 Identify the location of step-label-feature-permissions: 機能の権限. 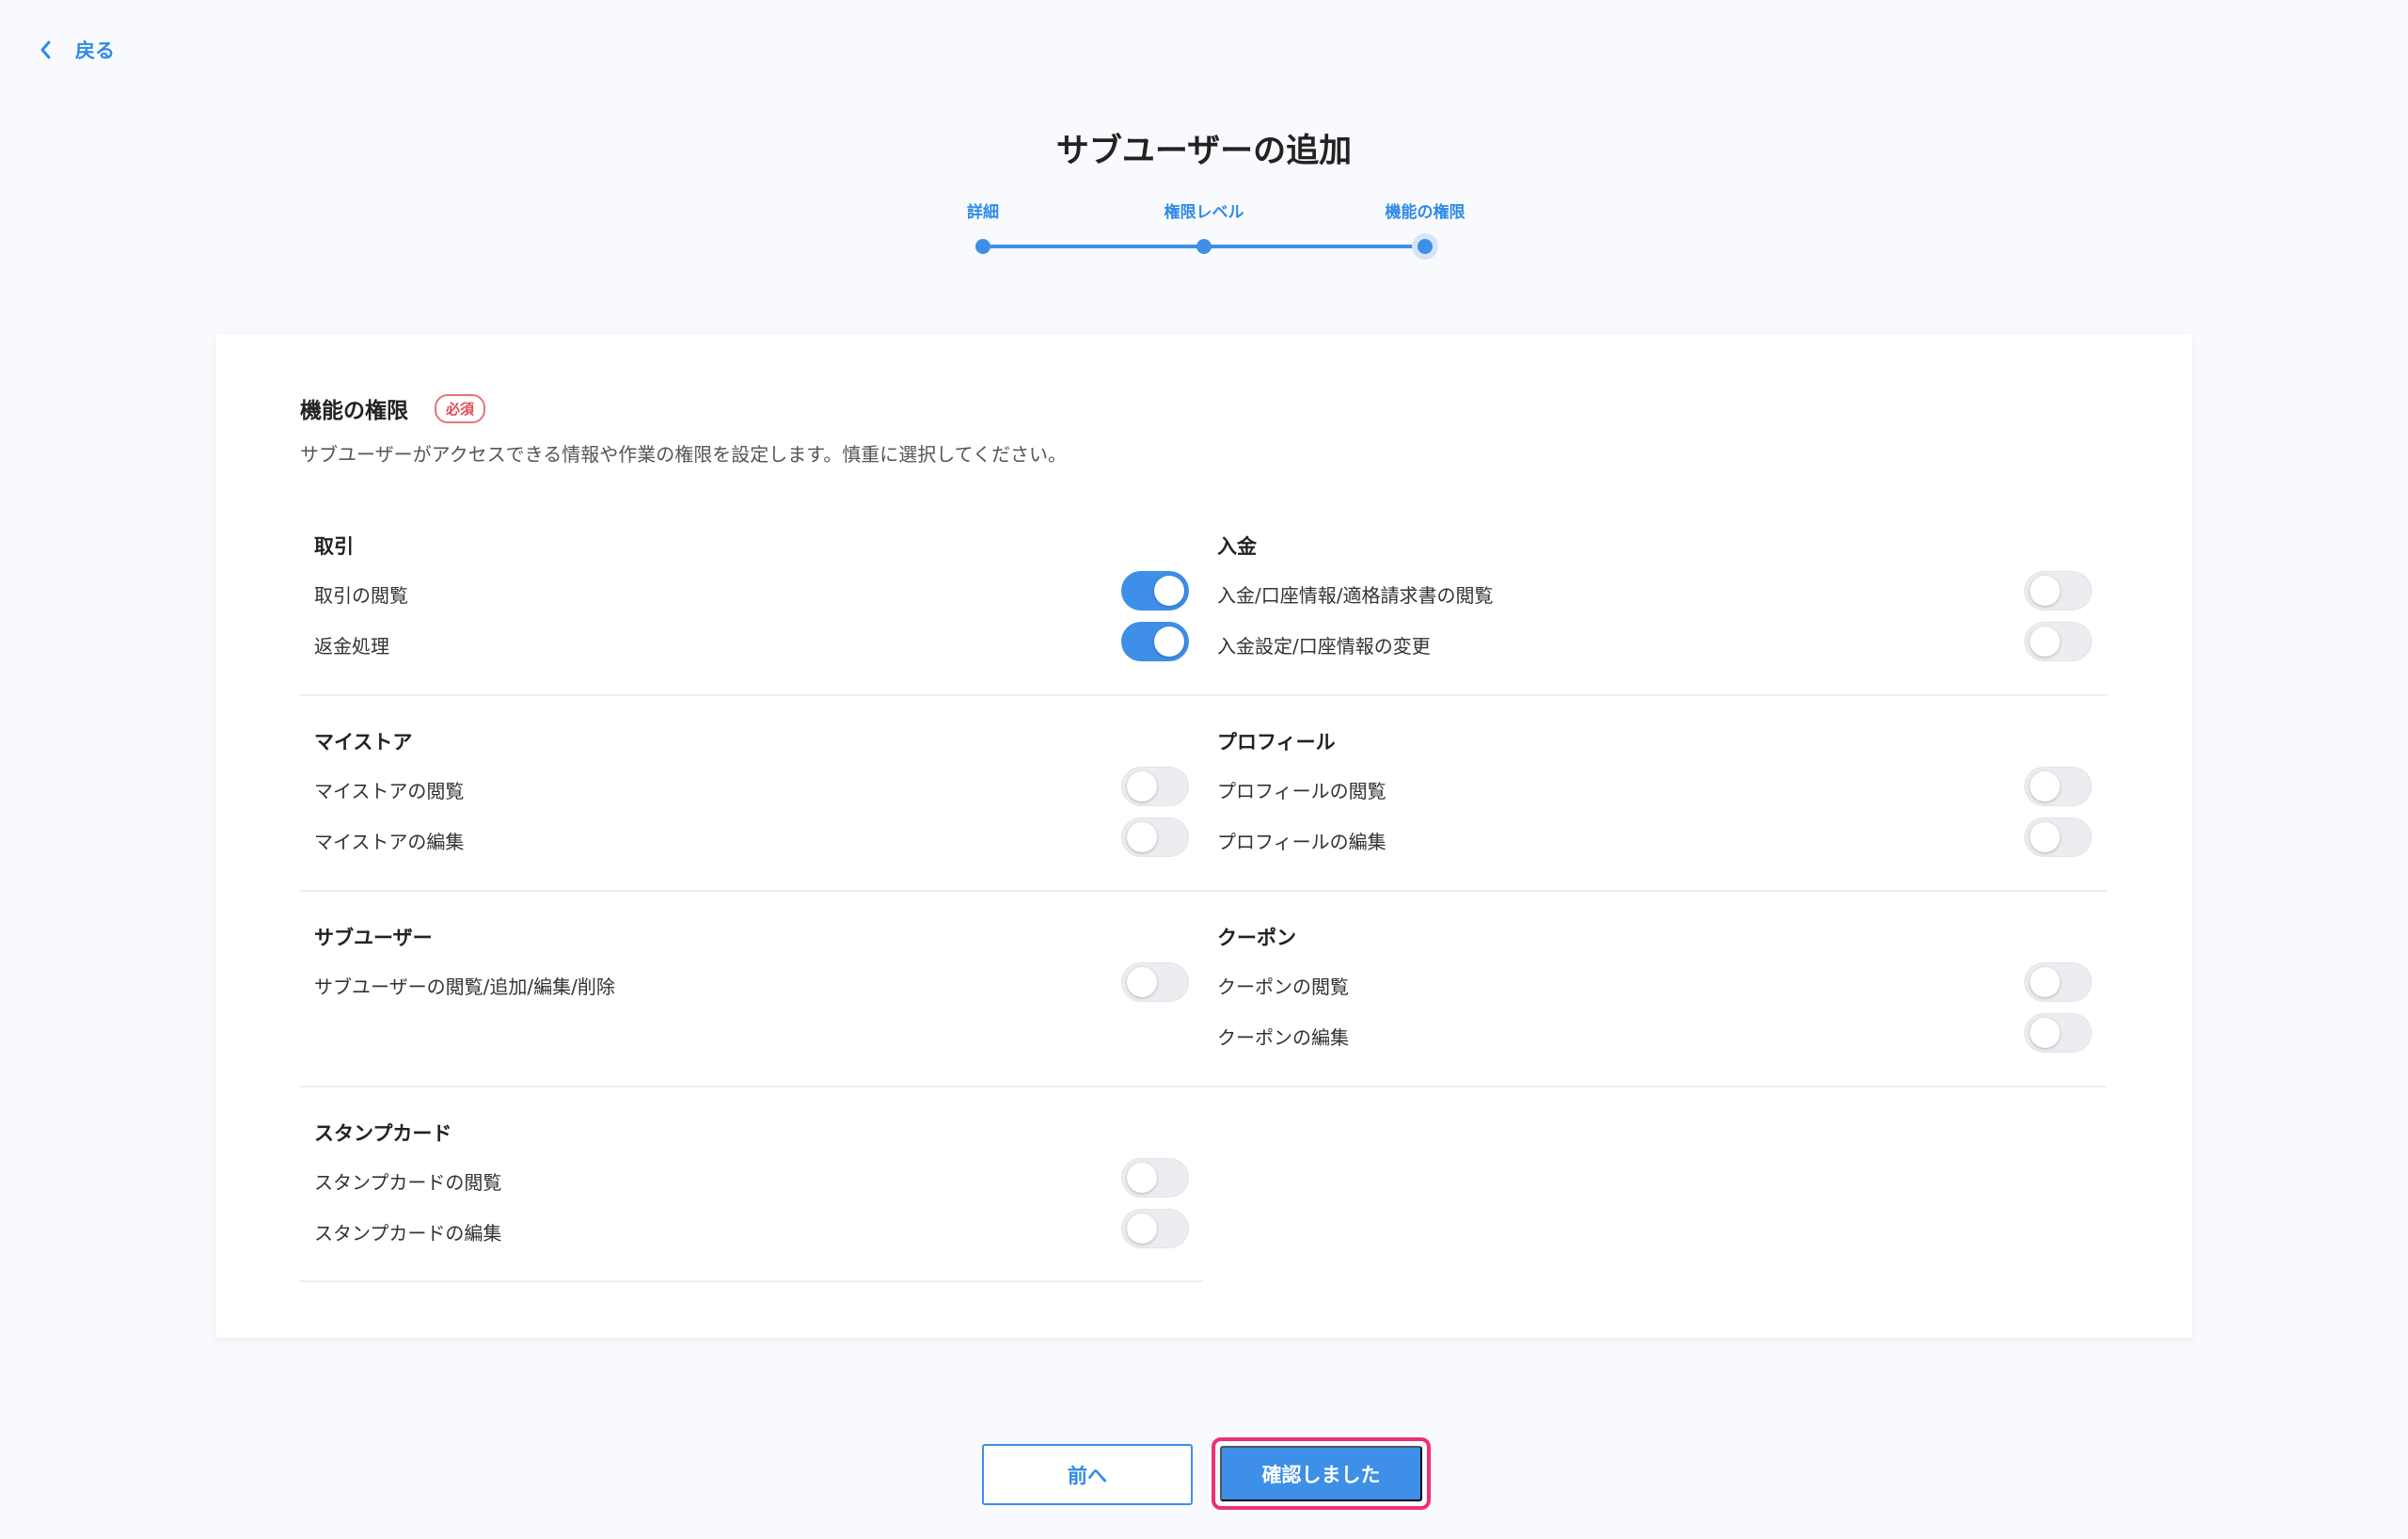
(1425, 212).